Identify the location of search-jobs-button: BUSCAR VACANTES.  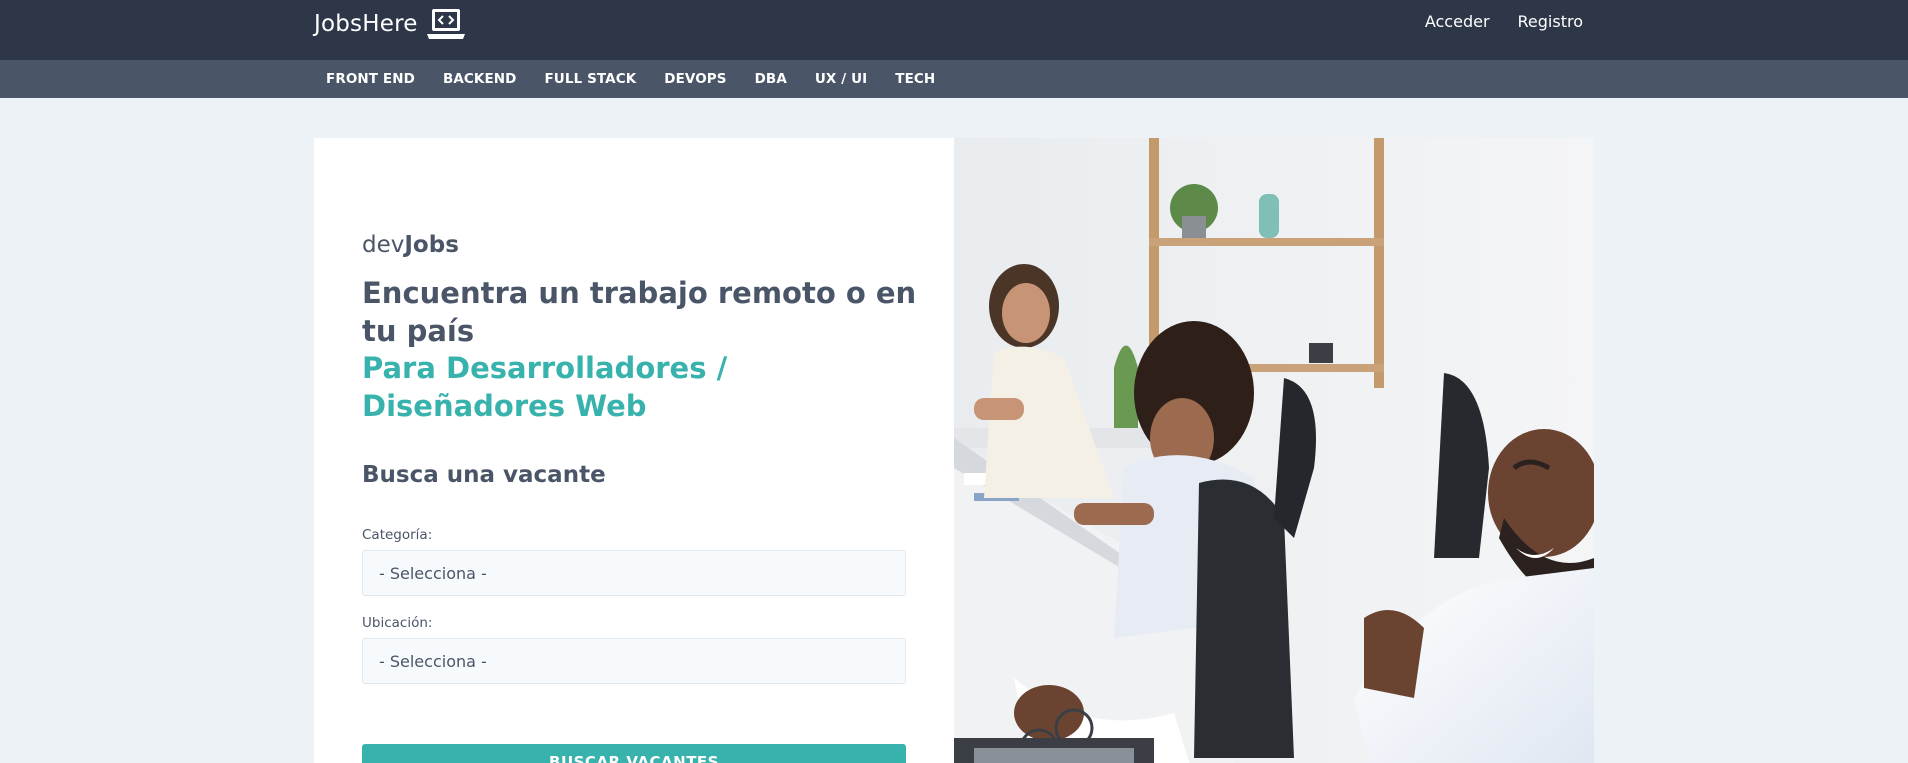
(634, 753).